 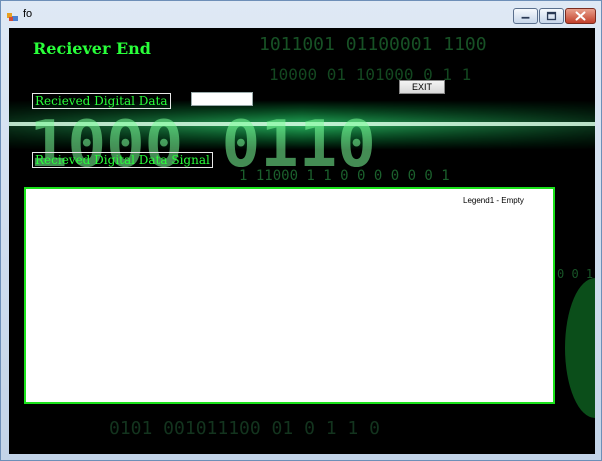 I want to click on received-data-label: Recieved Digital Data, so click(x=101, y=101).